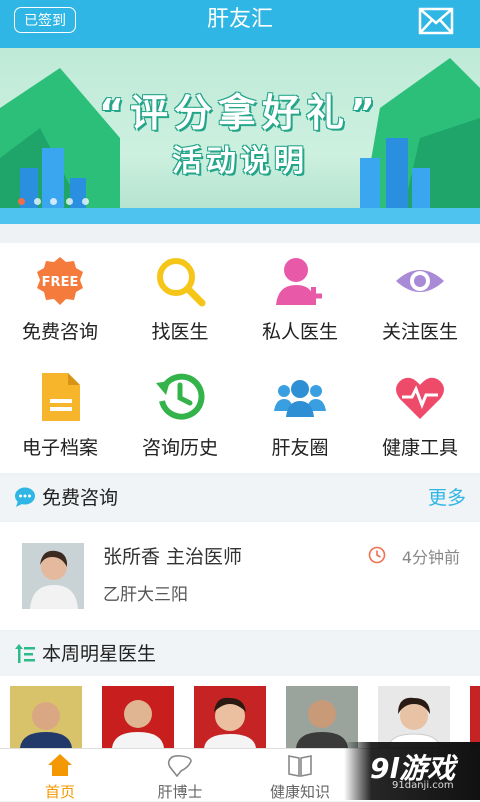 The image size is (480, 802). What do you see at coordinates (423, 785) in the screenshot?
I see `watermark-url: 91danji.com` at bounding box center [423, 785].